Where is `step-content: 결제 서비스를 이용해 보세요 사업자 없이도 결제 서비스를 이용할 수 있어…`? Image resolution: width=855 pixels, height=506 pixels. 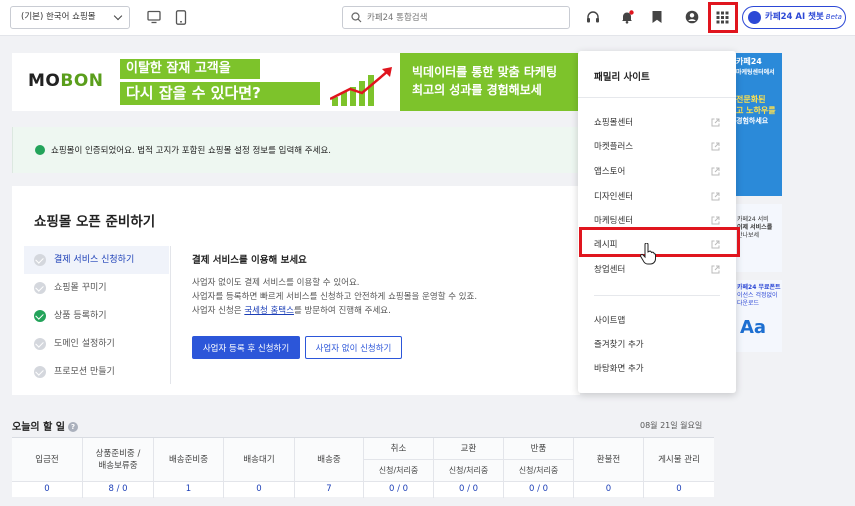
step-content: 결제 서비스를 이용해 보세요 사업자 없이도 결제 서비스를 이용할 수 있어… is located at coordinates (334, 285).